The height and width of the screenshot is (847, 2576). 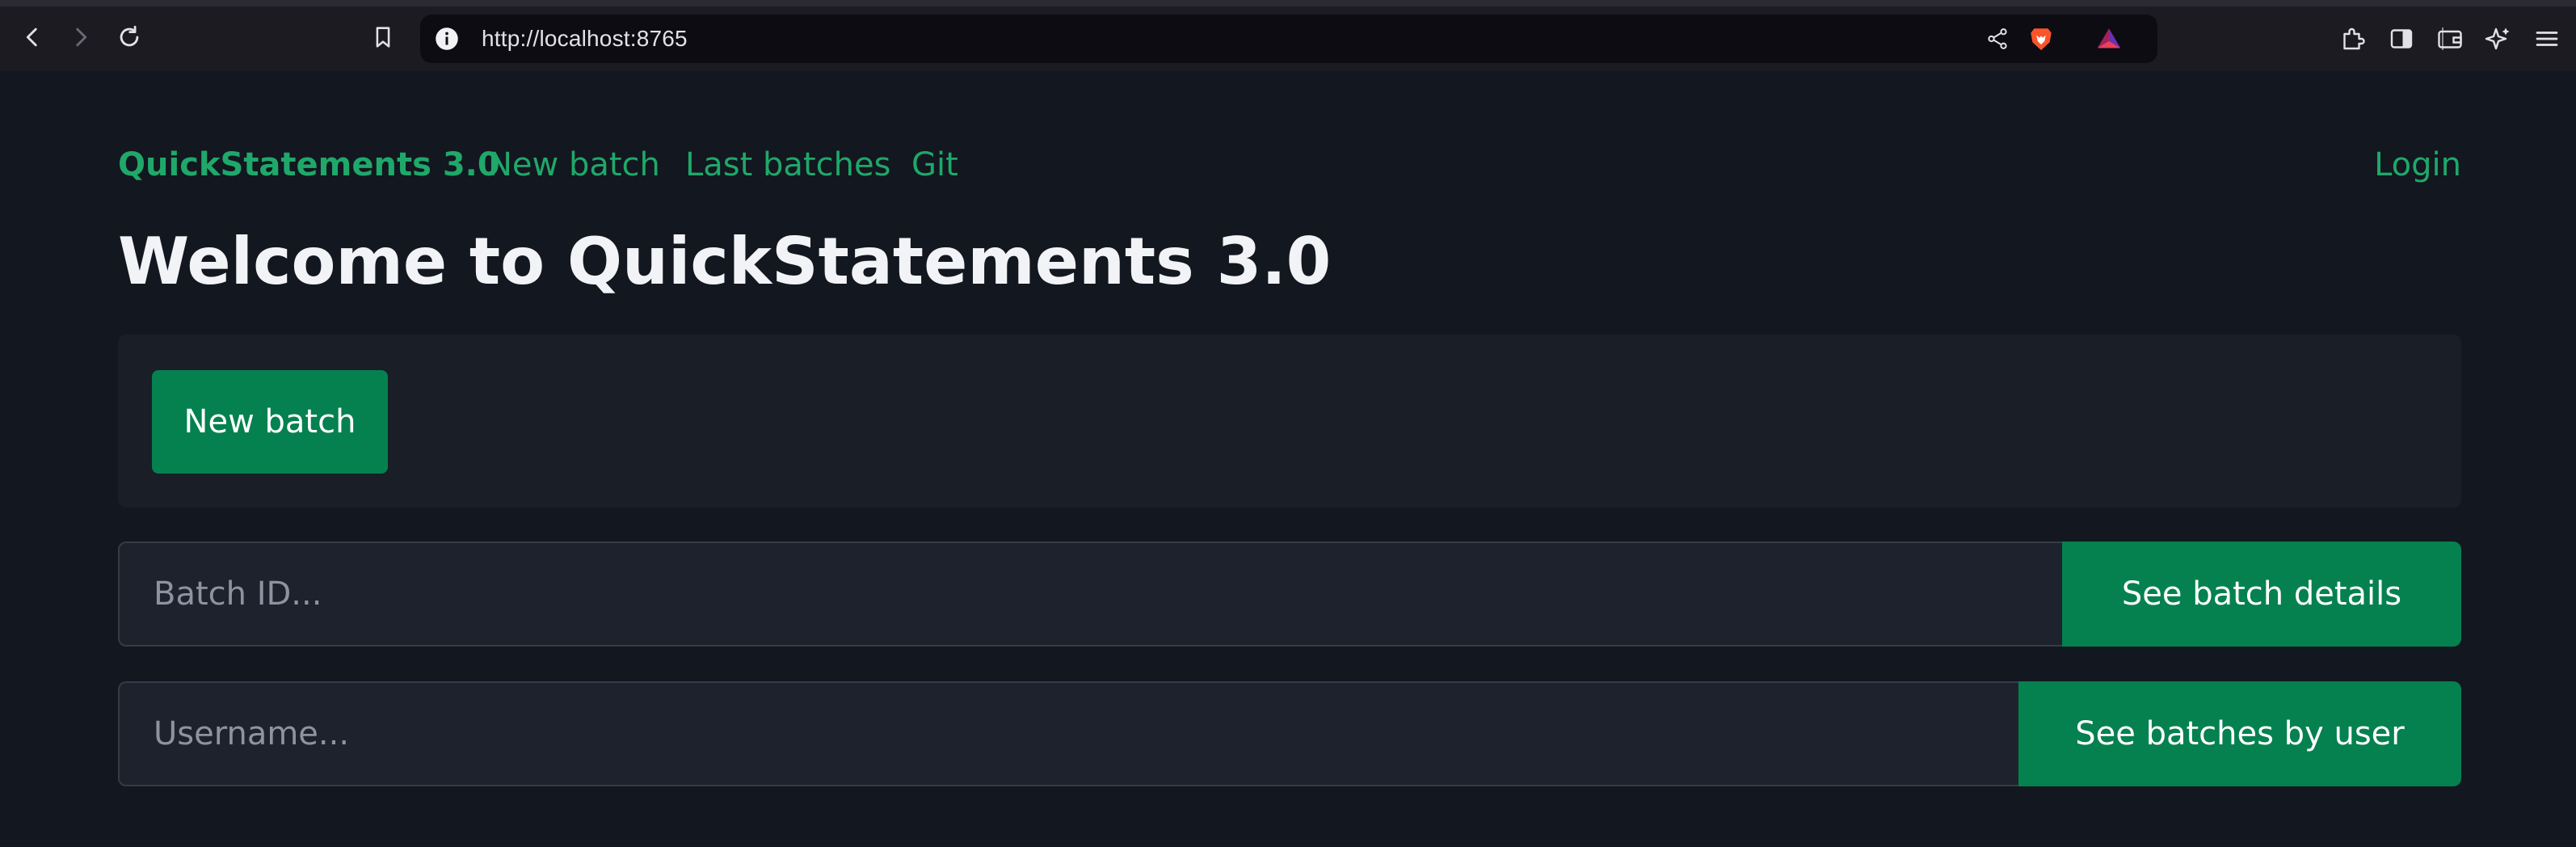 What do you see at coordinates (129, 37) in the screenshot?
I see `reload-icon` at bounding box center [129, 37].